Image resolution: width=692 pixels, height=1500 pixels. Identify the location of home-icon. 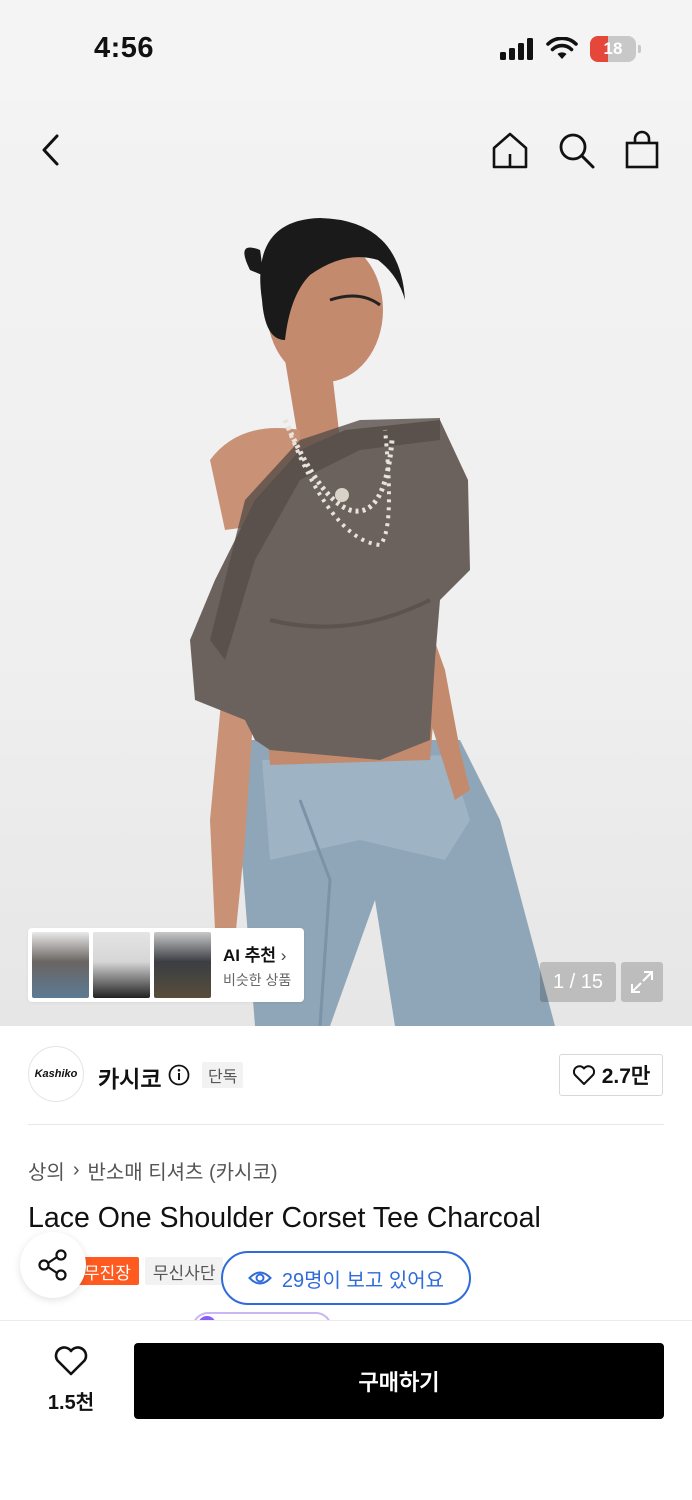
(510, 150).